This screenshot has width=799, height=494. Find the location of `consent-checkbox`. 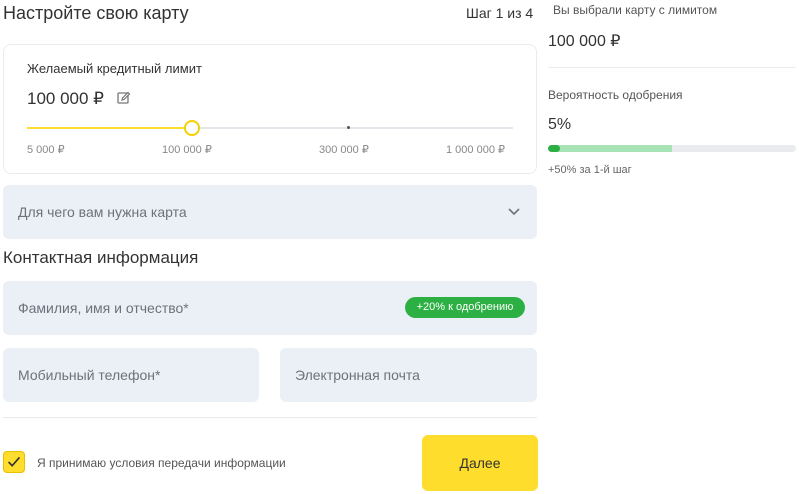

consent-checkbox is located at coordinates (14, 462).